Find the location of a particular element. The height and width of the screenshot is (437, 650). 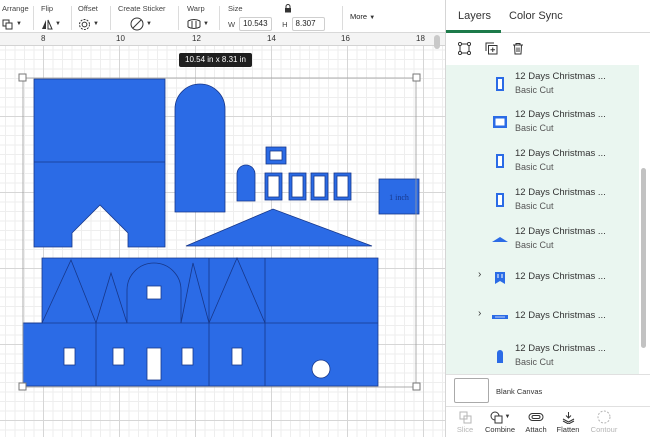

size-label: Size is located at coordinates (235, 8).